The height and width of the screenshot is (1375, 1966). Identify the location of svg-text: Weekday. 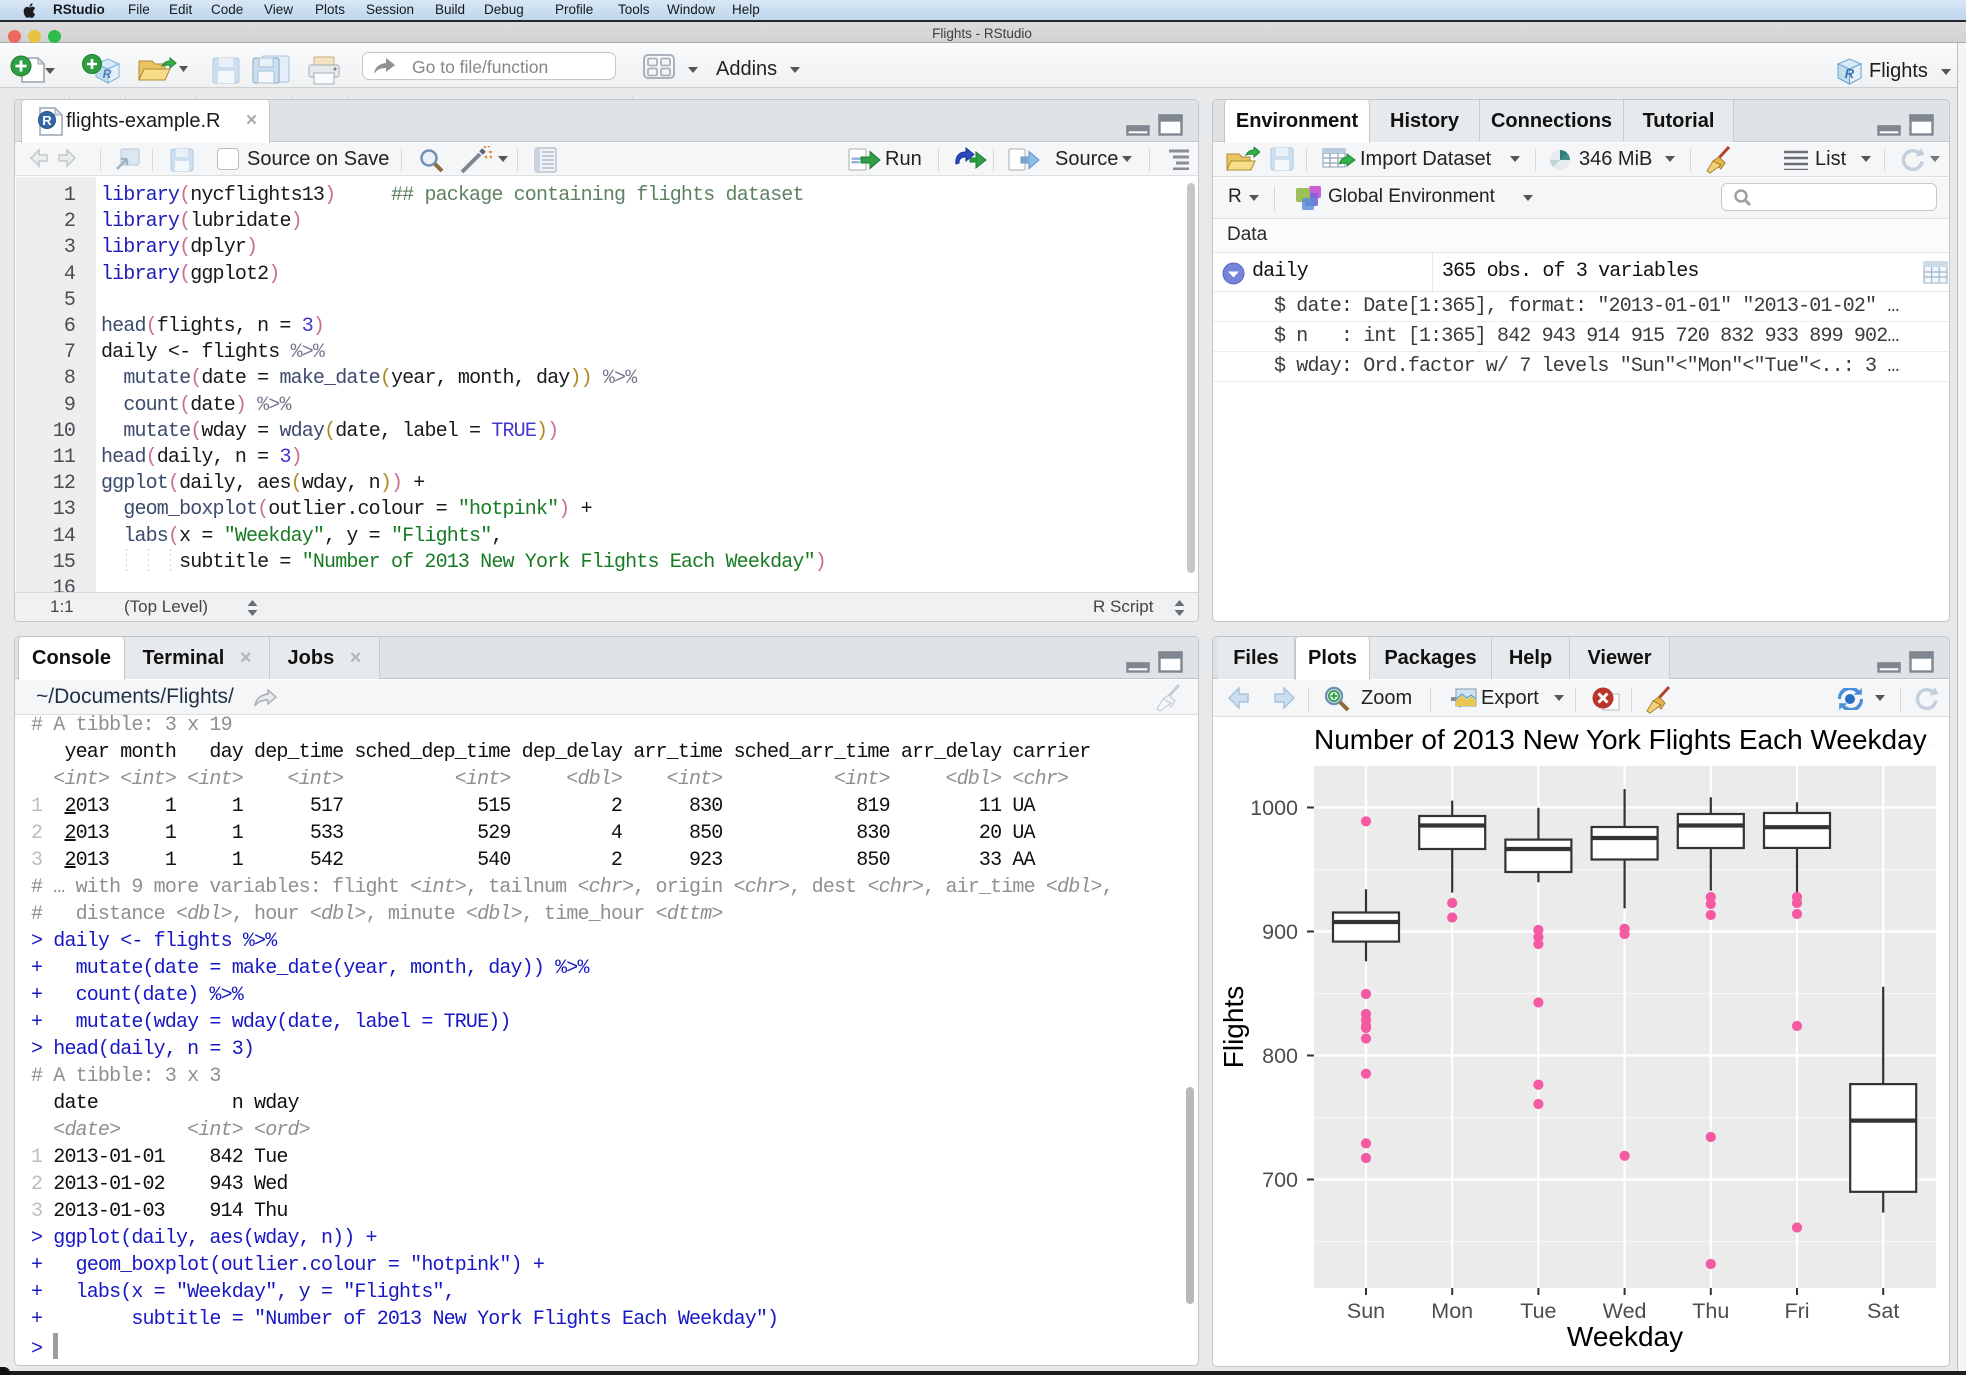
(1625, 1336).